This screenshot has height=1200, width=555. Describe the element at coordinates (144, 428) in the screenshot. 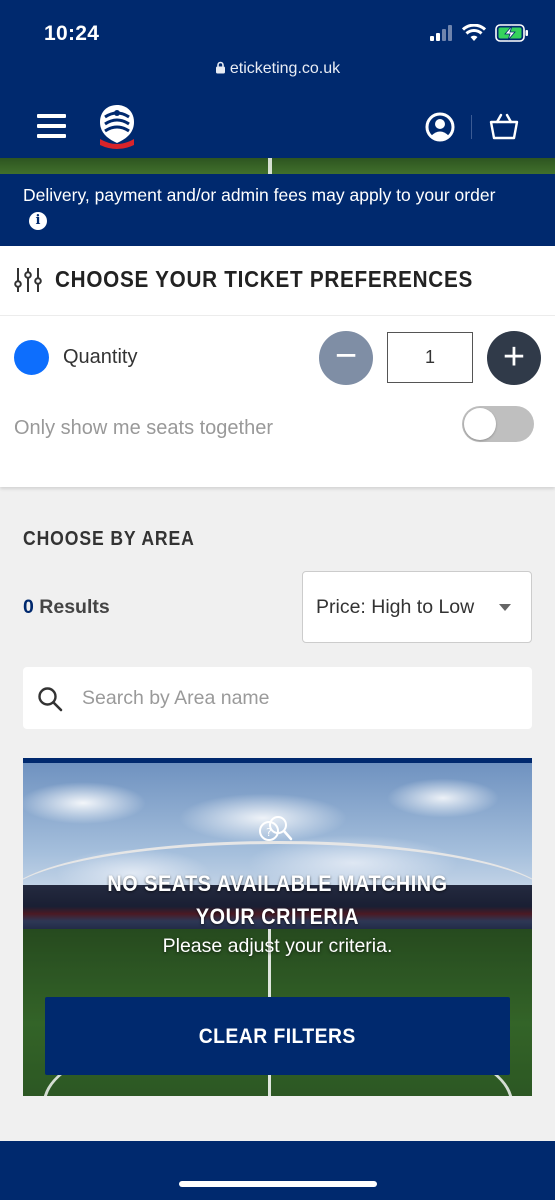

I see `seats-together-label: Only show me seats together` at that location.